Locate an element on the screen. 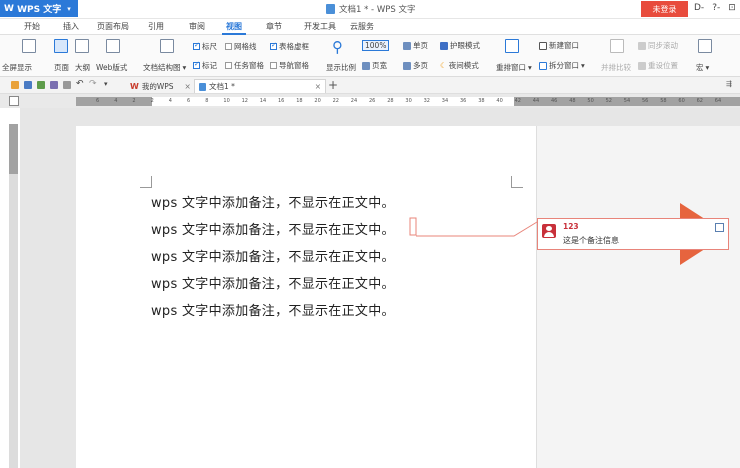 This screenshot has width=740, height=468. save-icon is located at coordinates (28, 85).